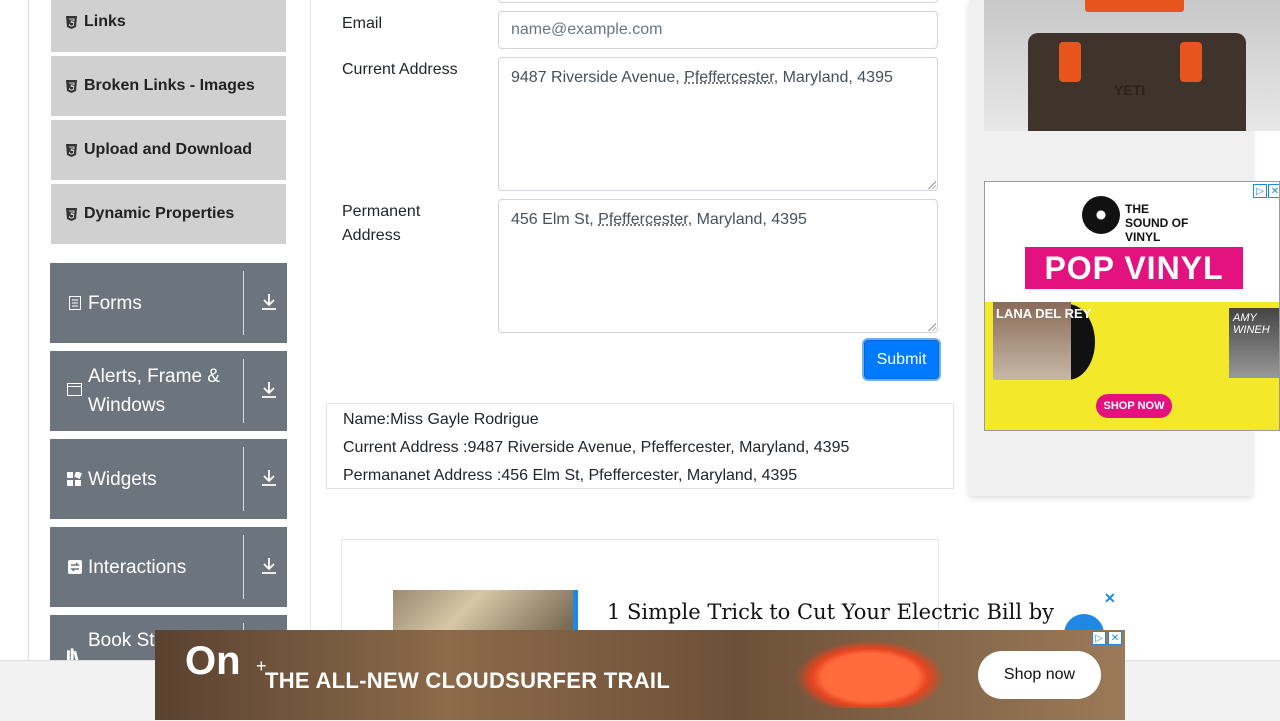 This screenshot has height=721, width=1280. Describe the element at coordinates (1130, 90) in the screenshot. I see `cooler-logo: YETI` at that location.